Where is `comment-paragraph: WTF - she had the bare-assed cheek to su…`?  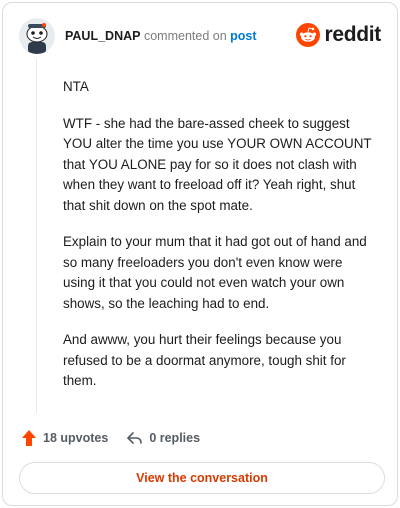 comment-paragraph: WTF - she had the bare-assed cheek to su… is located at coordinates (217, 164).